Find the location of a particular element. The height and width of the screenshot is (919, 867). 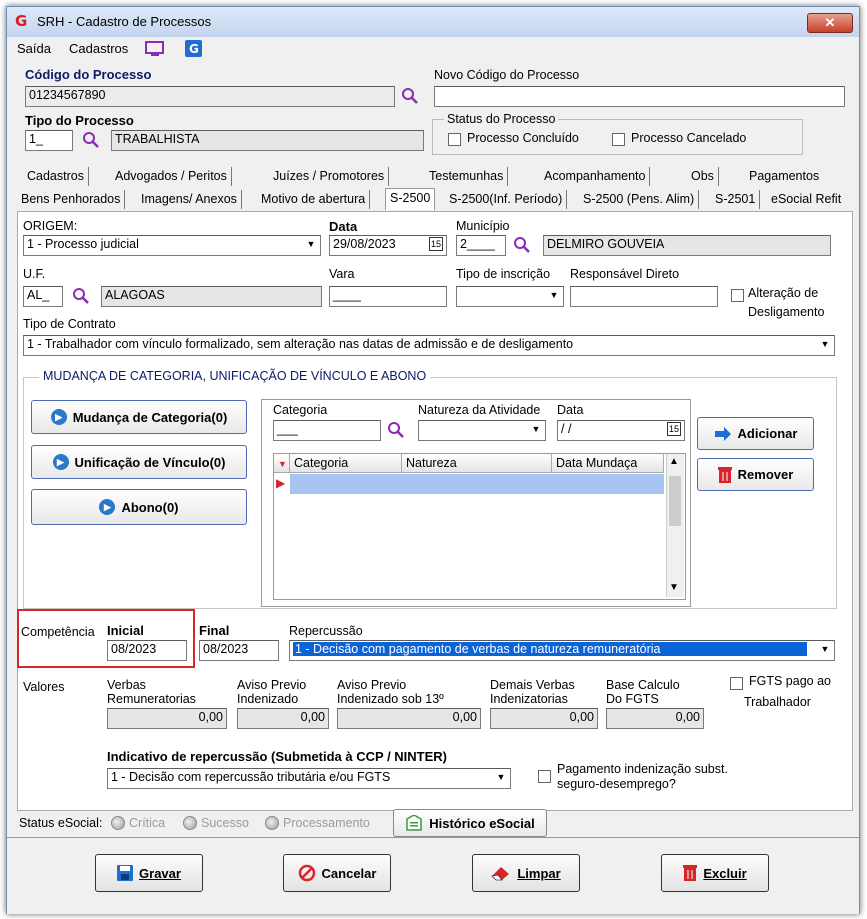

grid-col-natureza: Natureza is located at coordinates (477, 463).